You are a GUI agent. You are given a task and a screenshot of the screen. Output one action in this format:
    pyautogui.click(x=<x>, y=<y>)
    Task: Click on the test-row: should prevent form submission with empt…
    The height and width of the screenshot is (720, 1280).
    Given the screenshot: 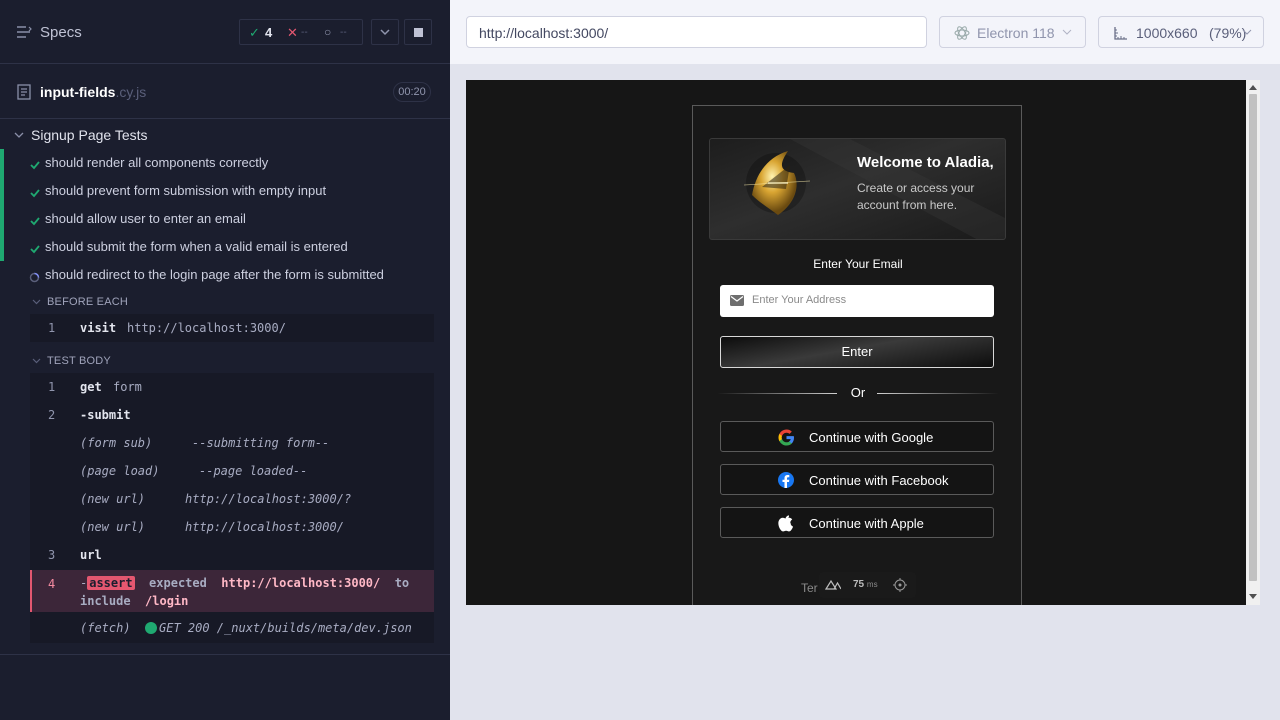 What is the action you would take?
    pyautogui.click(x=225, y=191)
    